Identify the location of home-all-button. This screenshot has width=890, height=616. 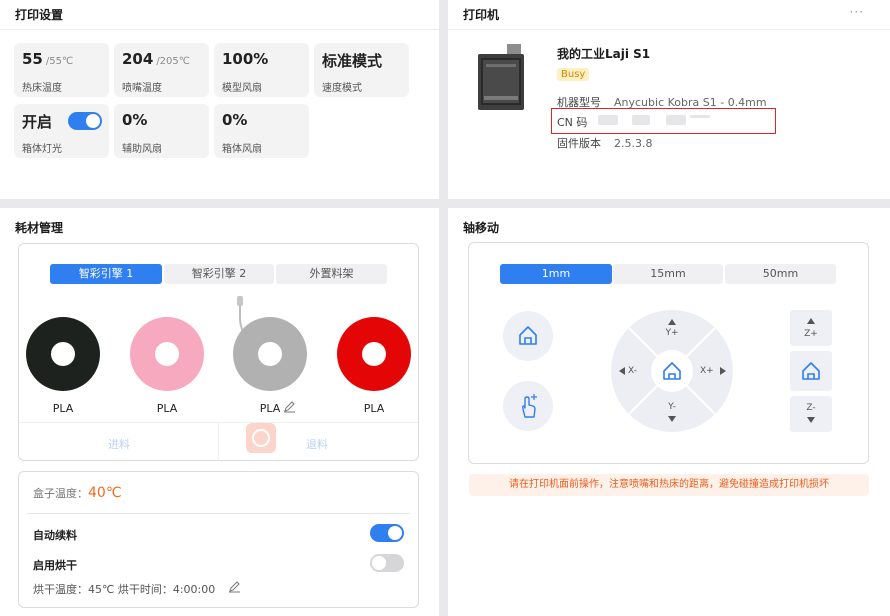
(528, 336).